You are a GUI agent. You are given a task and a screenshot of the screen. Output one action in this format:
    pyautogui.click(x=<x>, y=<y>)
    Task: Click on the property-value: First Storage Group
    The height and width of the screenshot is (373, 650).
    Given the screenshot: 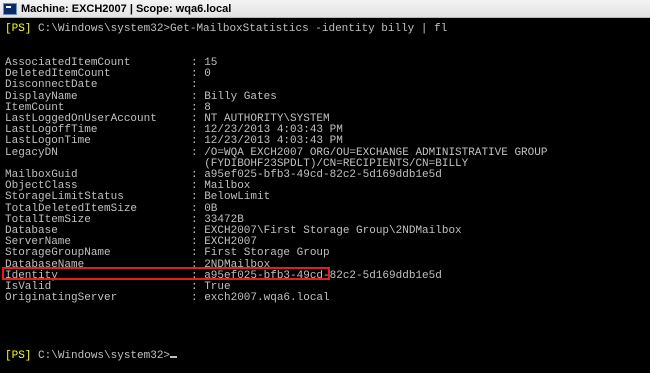 What is the action you would take?
    pyautogui.click(x=267, y=253)
    